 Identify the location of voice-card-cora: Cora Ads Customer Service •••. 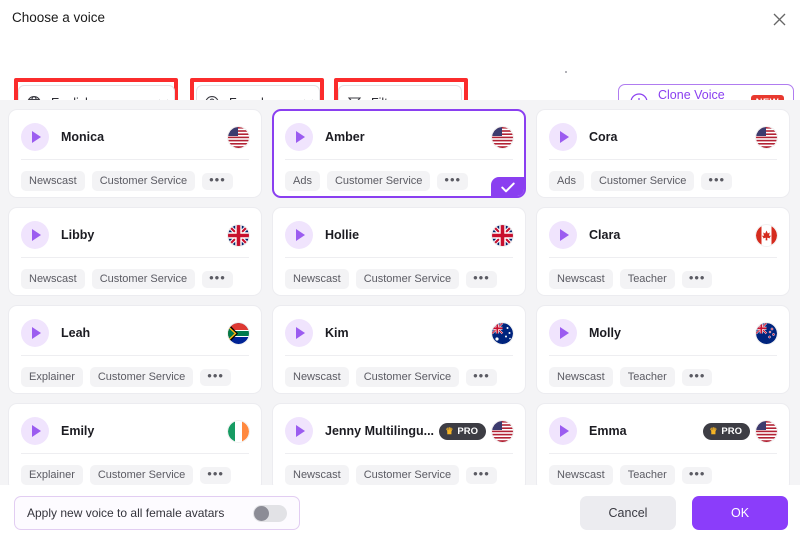
(663, 153).